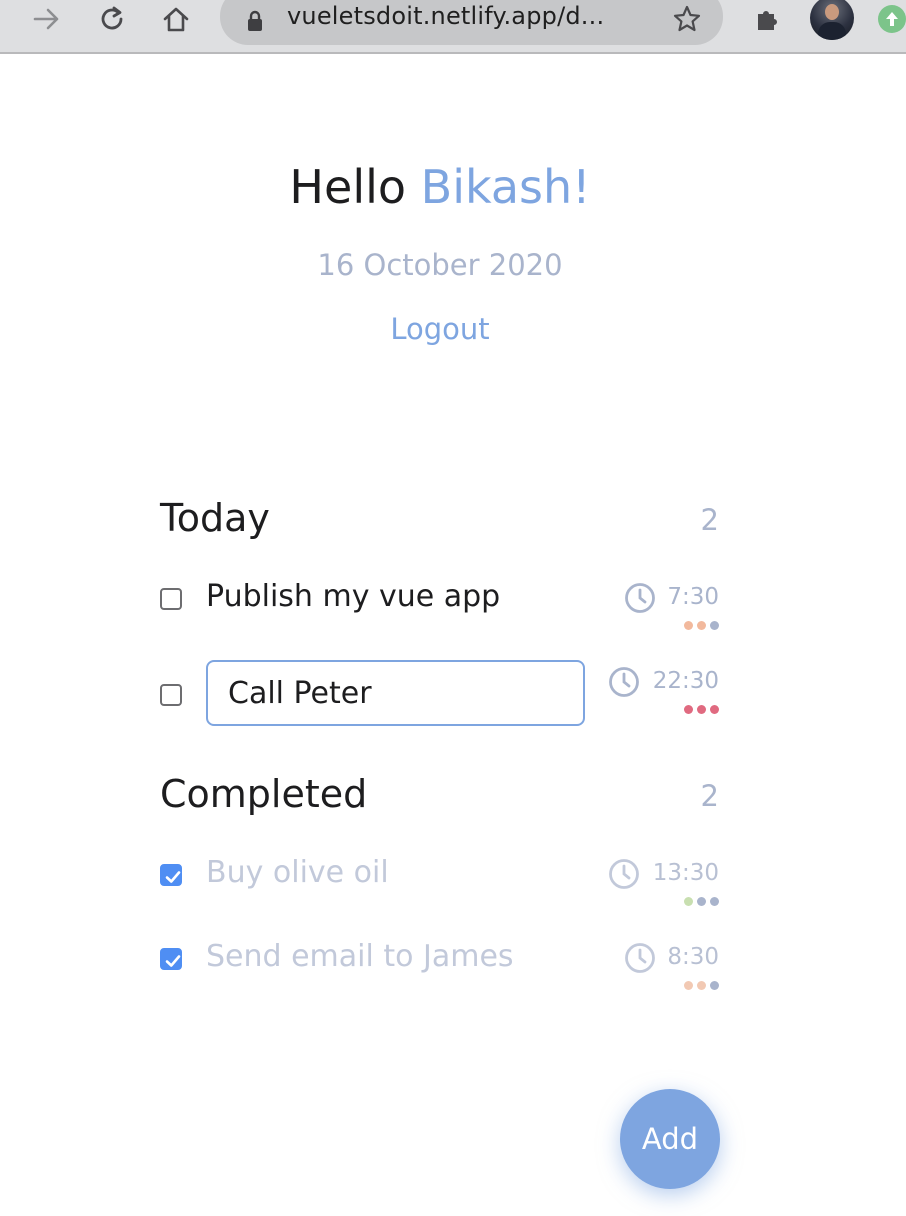 This screenshot has width=906, height=1216. What do you see at coordinates (709, 796) in the screenshot?
I see `completed-task-count: 2` at bounding box center [709, 796].